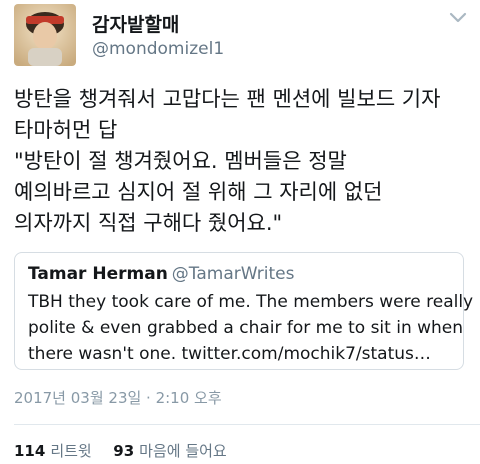  What do you see at coordinates (183, 451) in the screenshot?
I see `likes-label: 마음에 들어요` at bounding box center [183, 451].